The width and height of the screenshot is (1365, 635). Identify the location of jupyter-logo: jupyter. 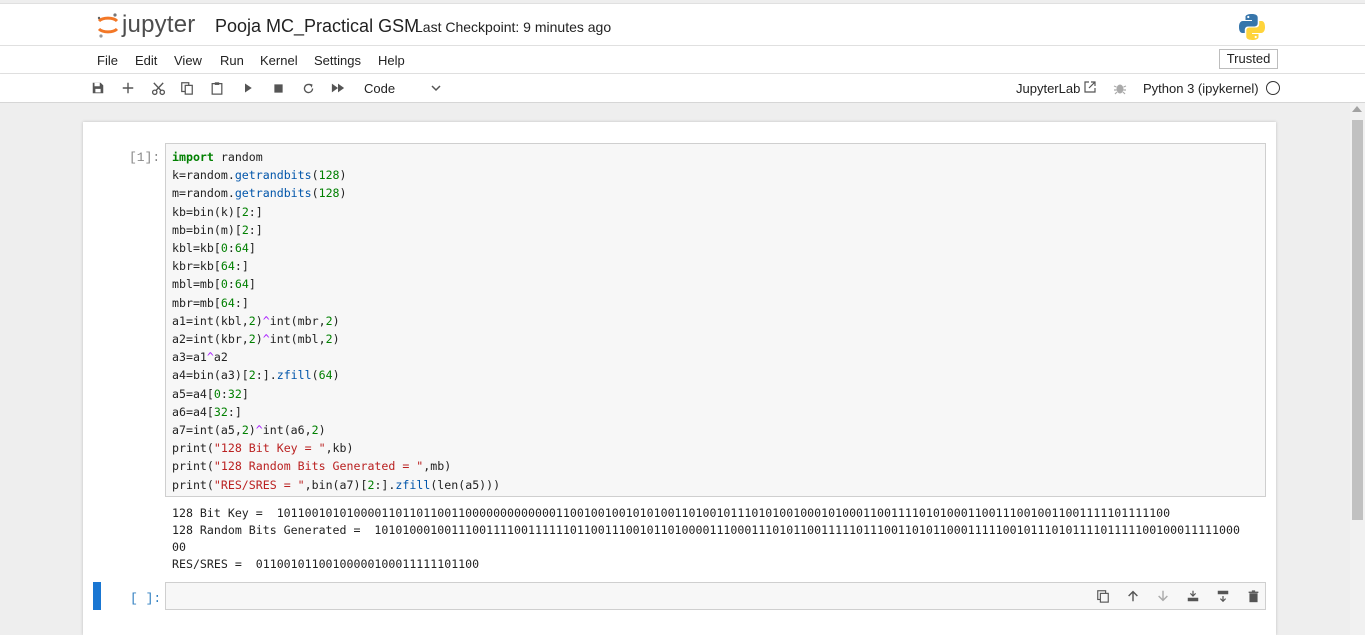
(145, 25).